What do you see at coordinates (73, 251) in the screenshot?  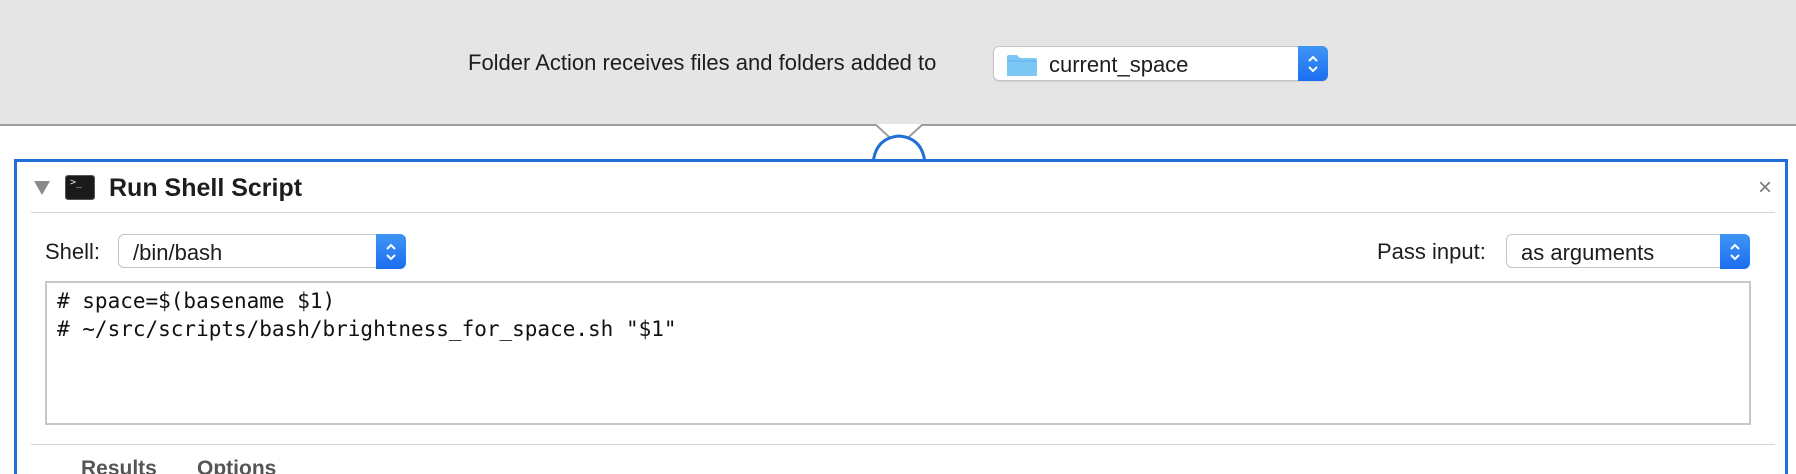 I see `shell-label: Shell:` at bounding box center [73, 251].